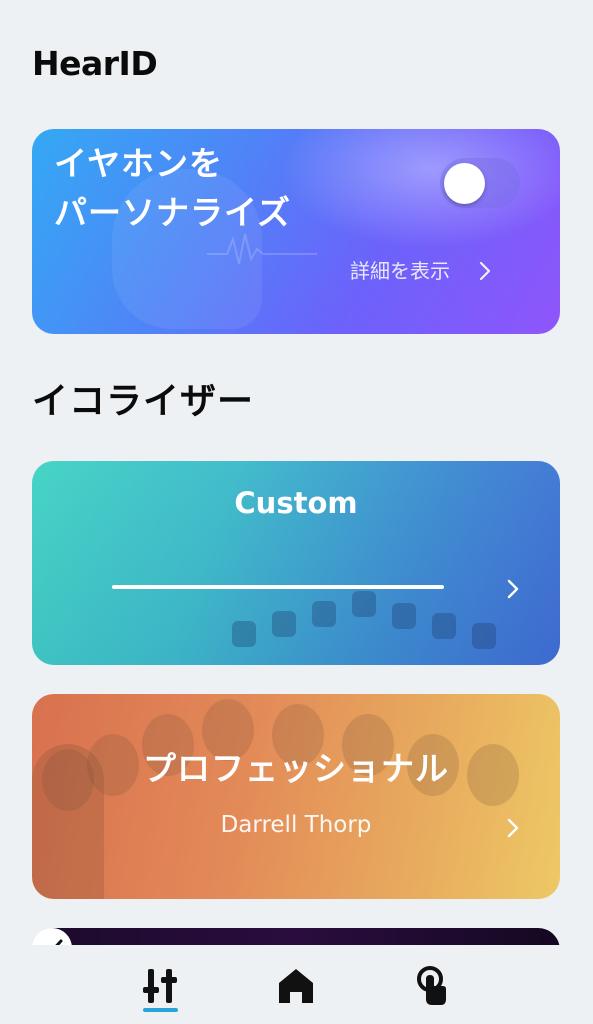 The width and height of the screenshot is (593, 1024). I want to click on toggle-knob, so click(464, 183).